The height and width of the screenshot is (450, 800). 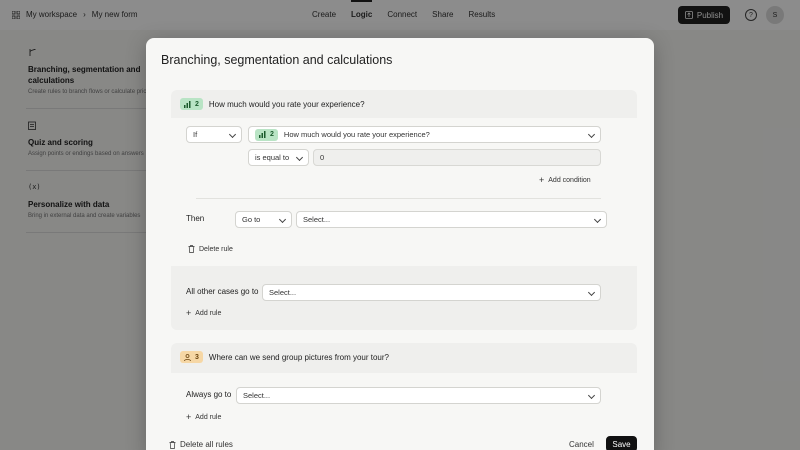 What do you see at coordinates (569, 180) in the screenshot?
I see `add-condition-label: Add condition` at bounding box center [569, 180].